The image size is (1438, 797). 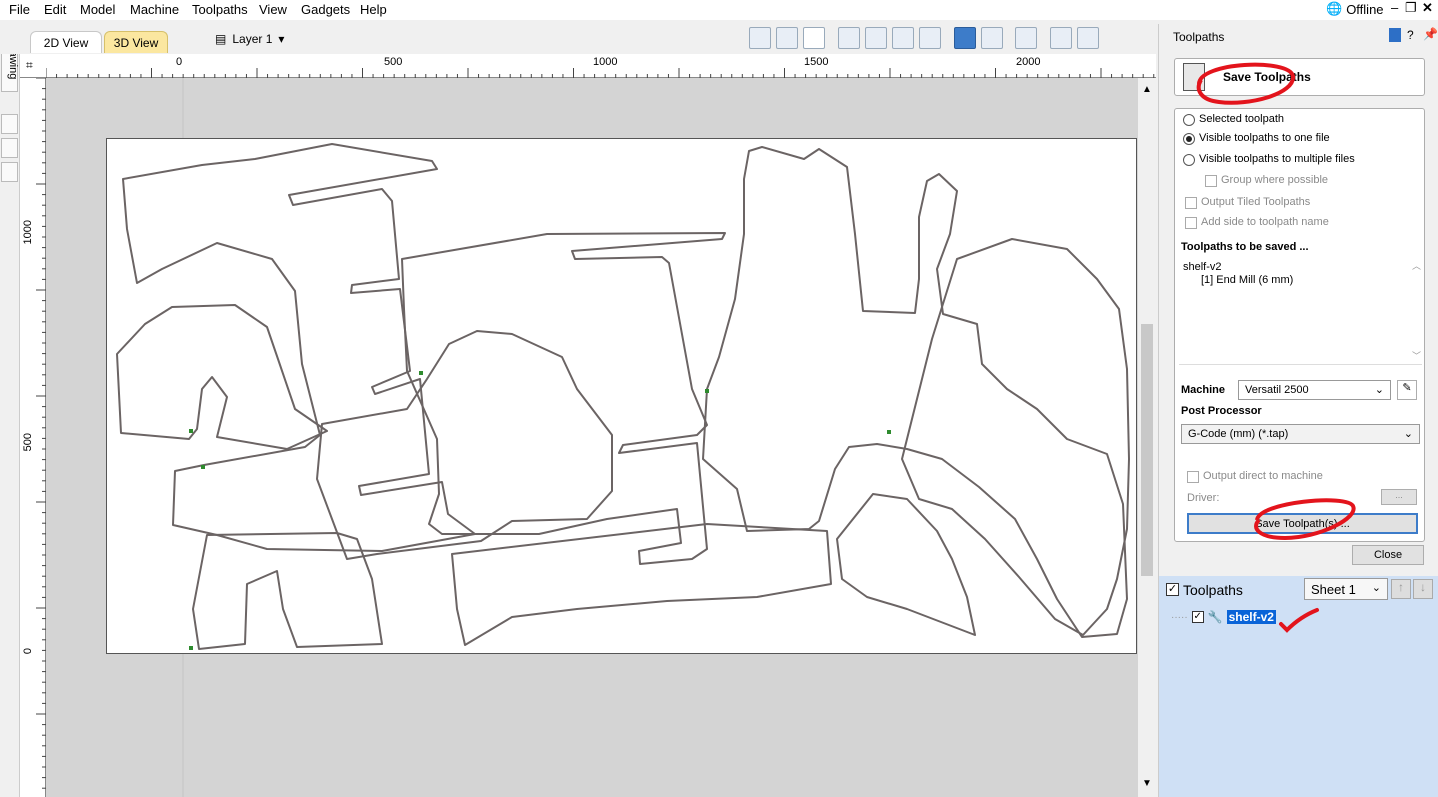 I want to click on ruler-h-label: 500, so click(x=393, y=62).